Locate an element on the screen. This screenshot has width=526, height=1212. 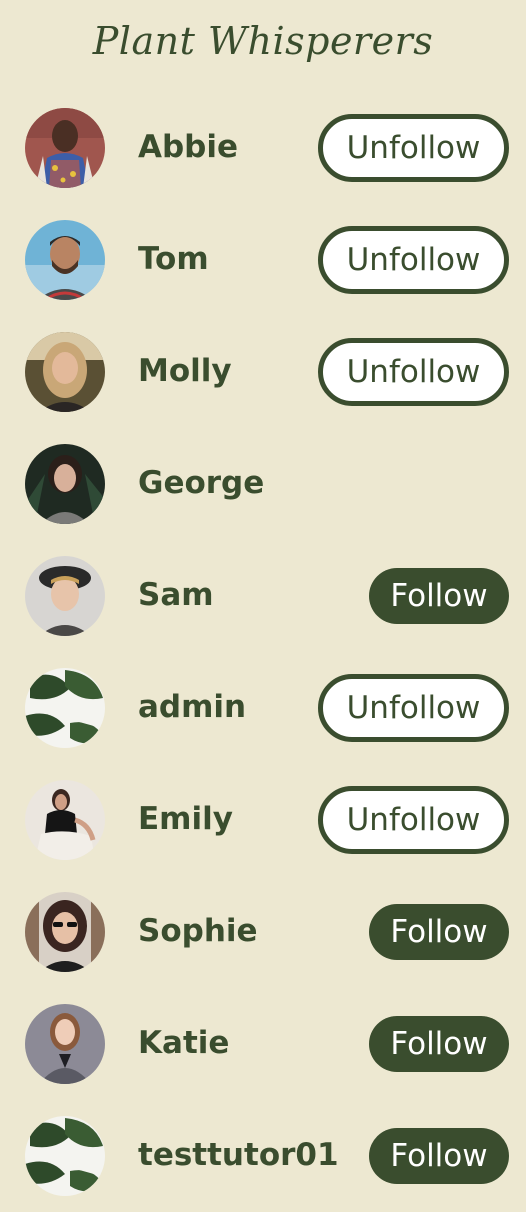
user-row: testtutor01 Follow is located at coordinates (263, 1156).